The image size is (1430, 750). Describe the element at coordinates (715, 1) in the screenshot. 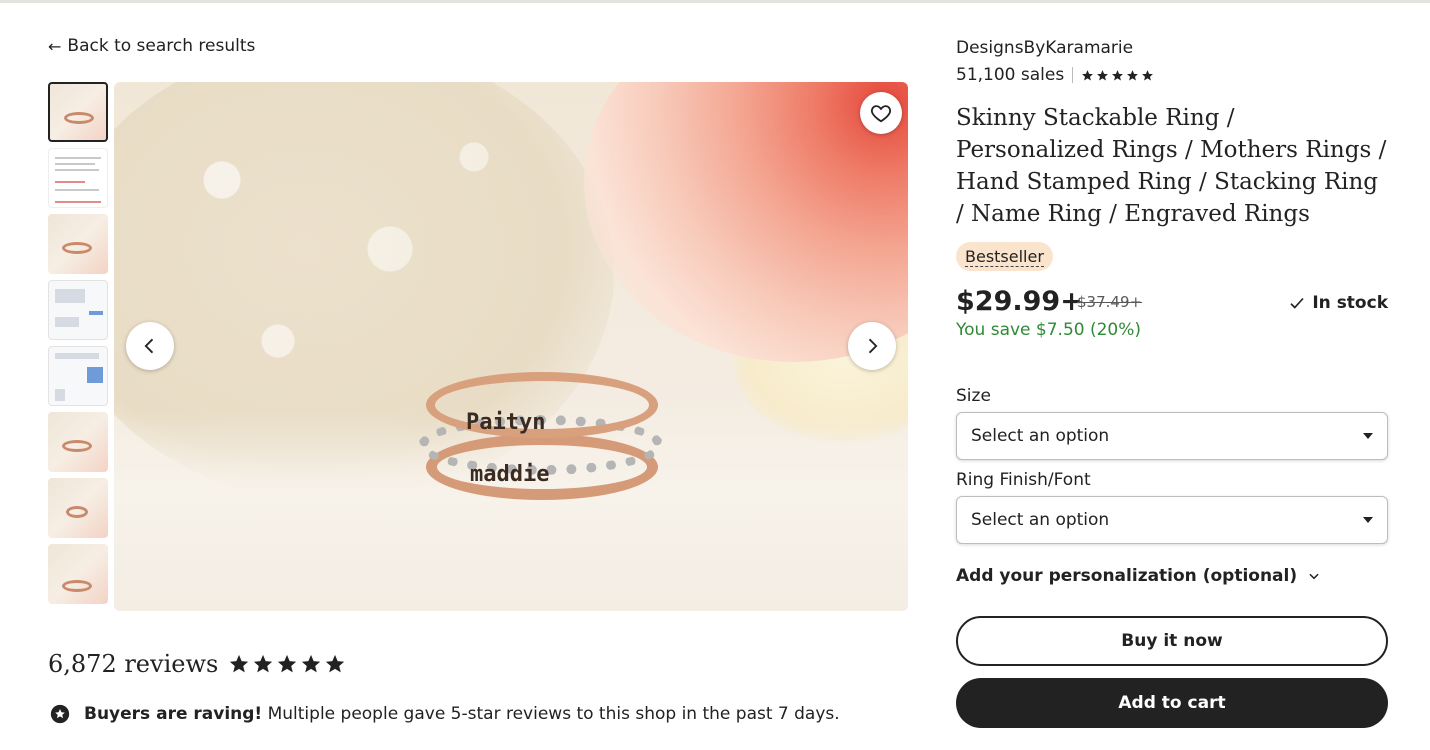

I see `top-divider` at that location.